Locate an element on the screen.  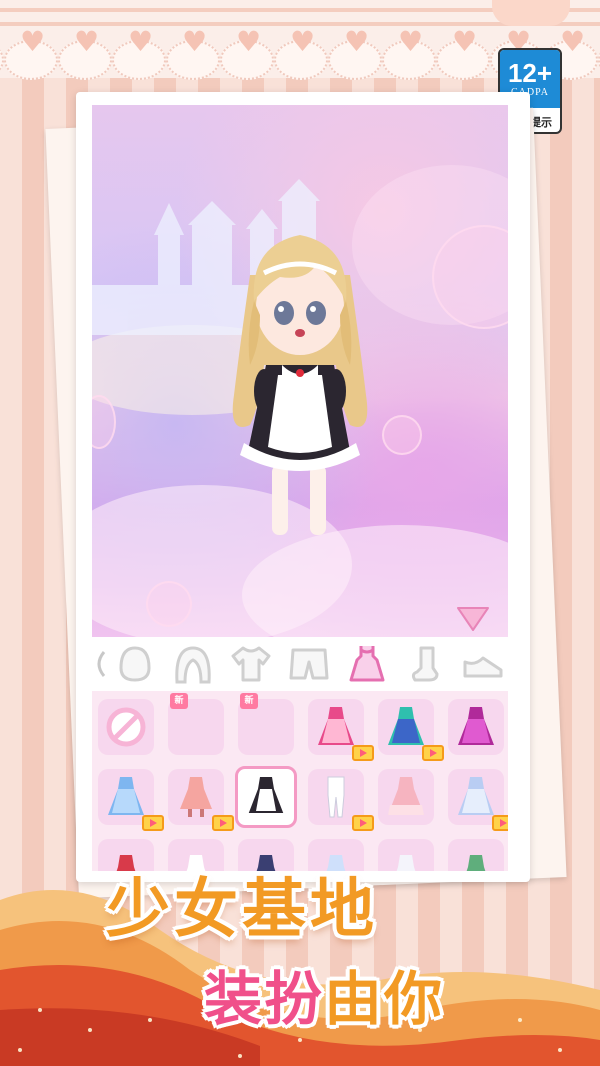
category-tab-dress is located at coordinates (367, 664).